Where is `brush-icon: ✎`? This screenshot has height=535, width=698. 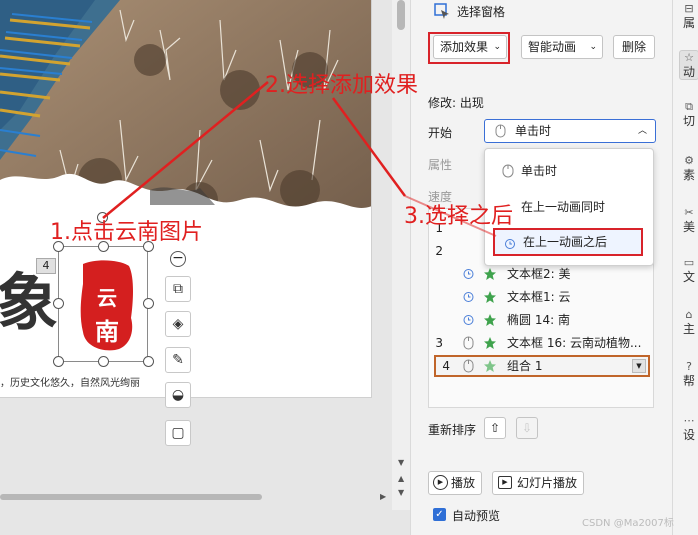
brush-icon: ✎ is located at coordinates (178, 360).